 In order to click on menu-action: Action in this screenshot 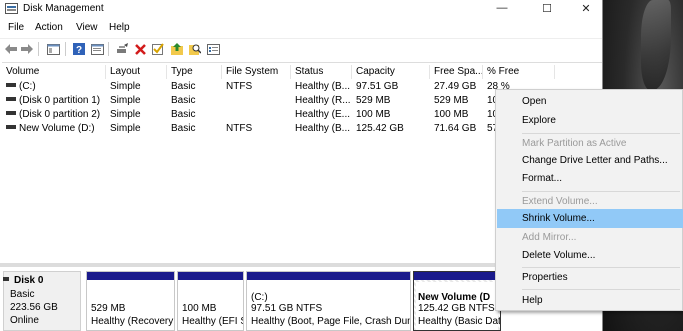, I will do `click(49, 27)`.